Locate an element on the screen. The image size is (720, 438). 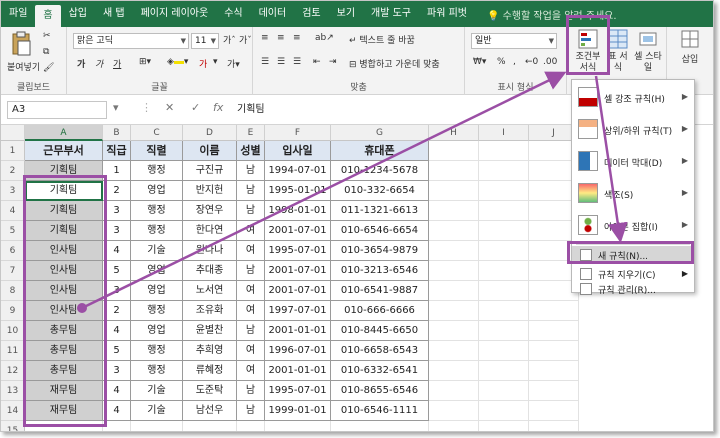
row-header-4: 4 is located at coordinates (13, 211).